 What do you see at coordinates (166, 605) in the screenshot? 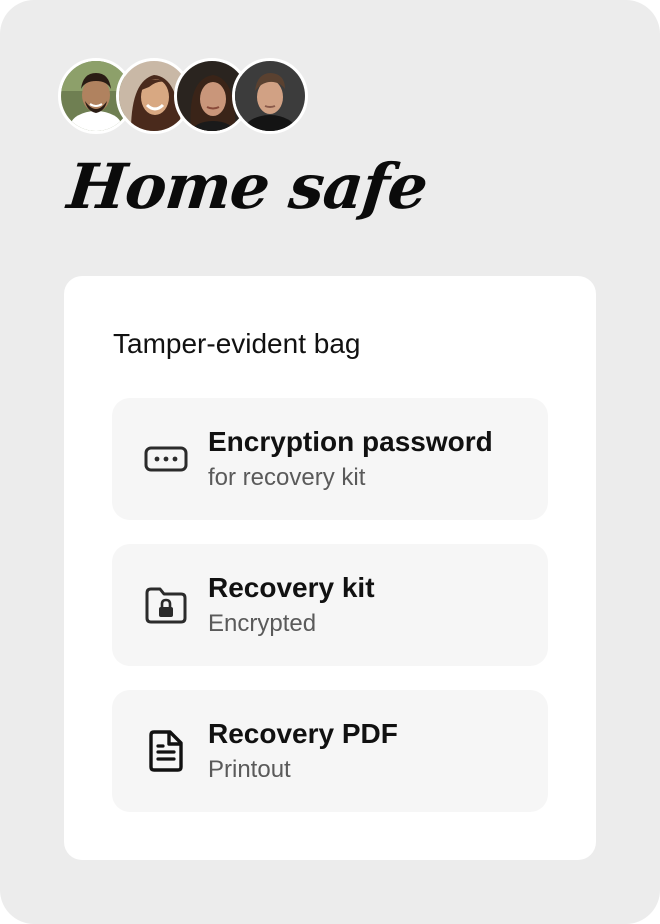
I see `locked-folder-icon` at bounding box center [166, 605].